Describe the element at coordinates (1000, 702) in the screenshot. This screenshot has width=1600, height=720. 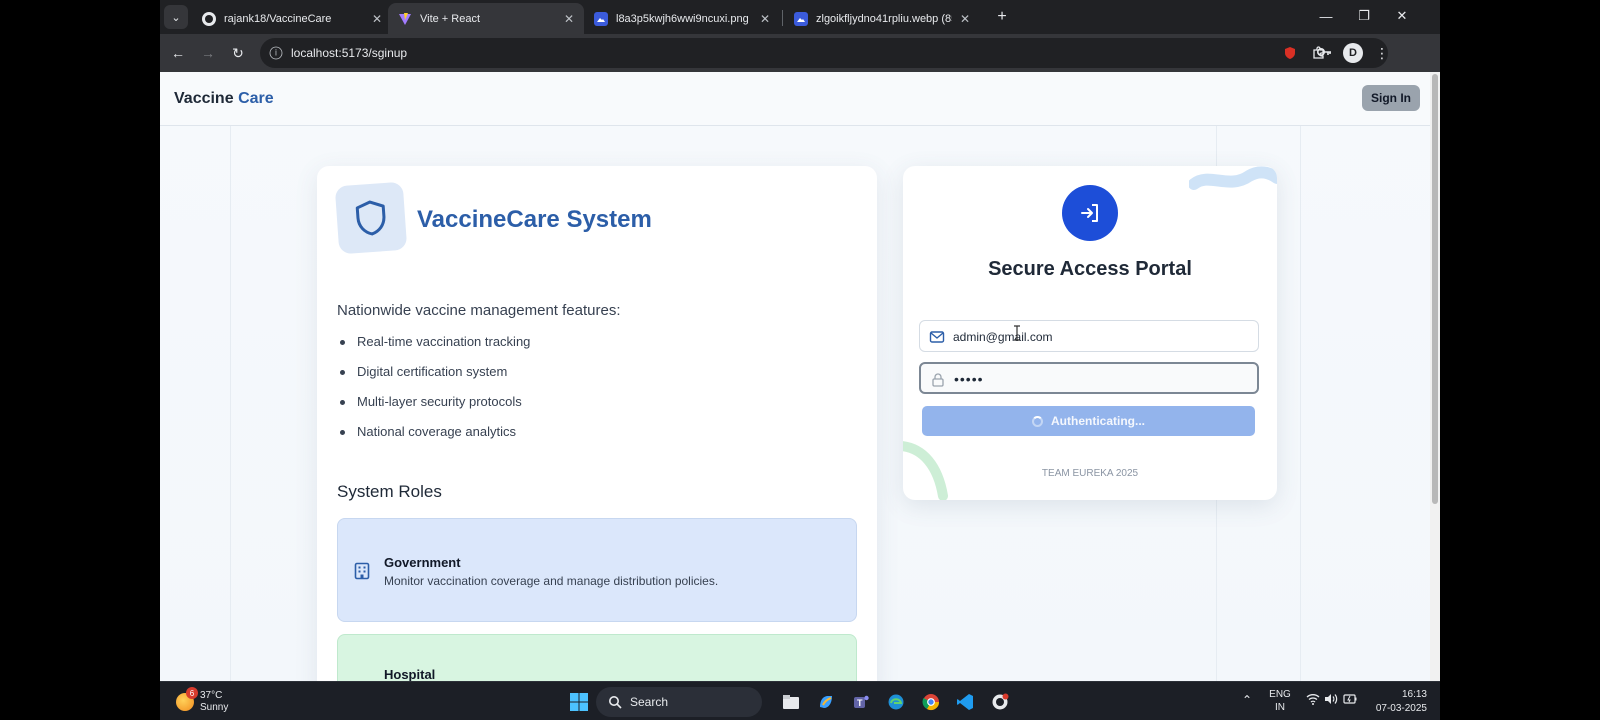
I see `taskbar-app-github` at that location.